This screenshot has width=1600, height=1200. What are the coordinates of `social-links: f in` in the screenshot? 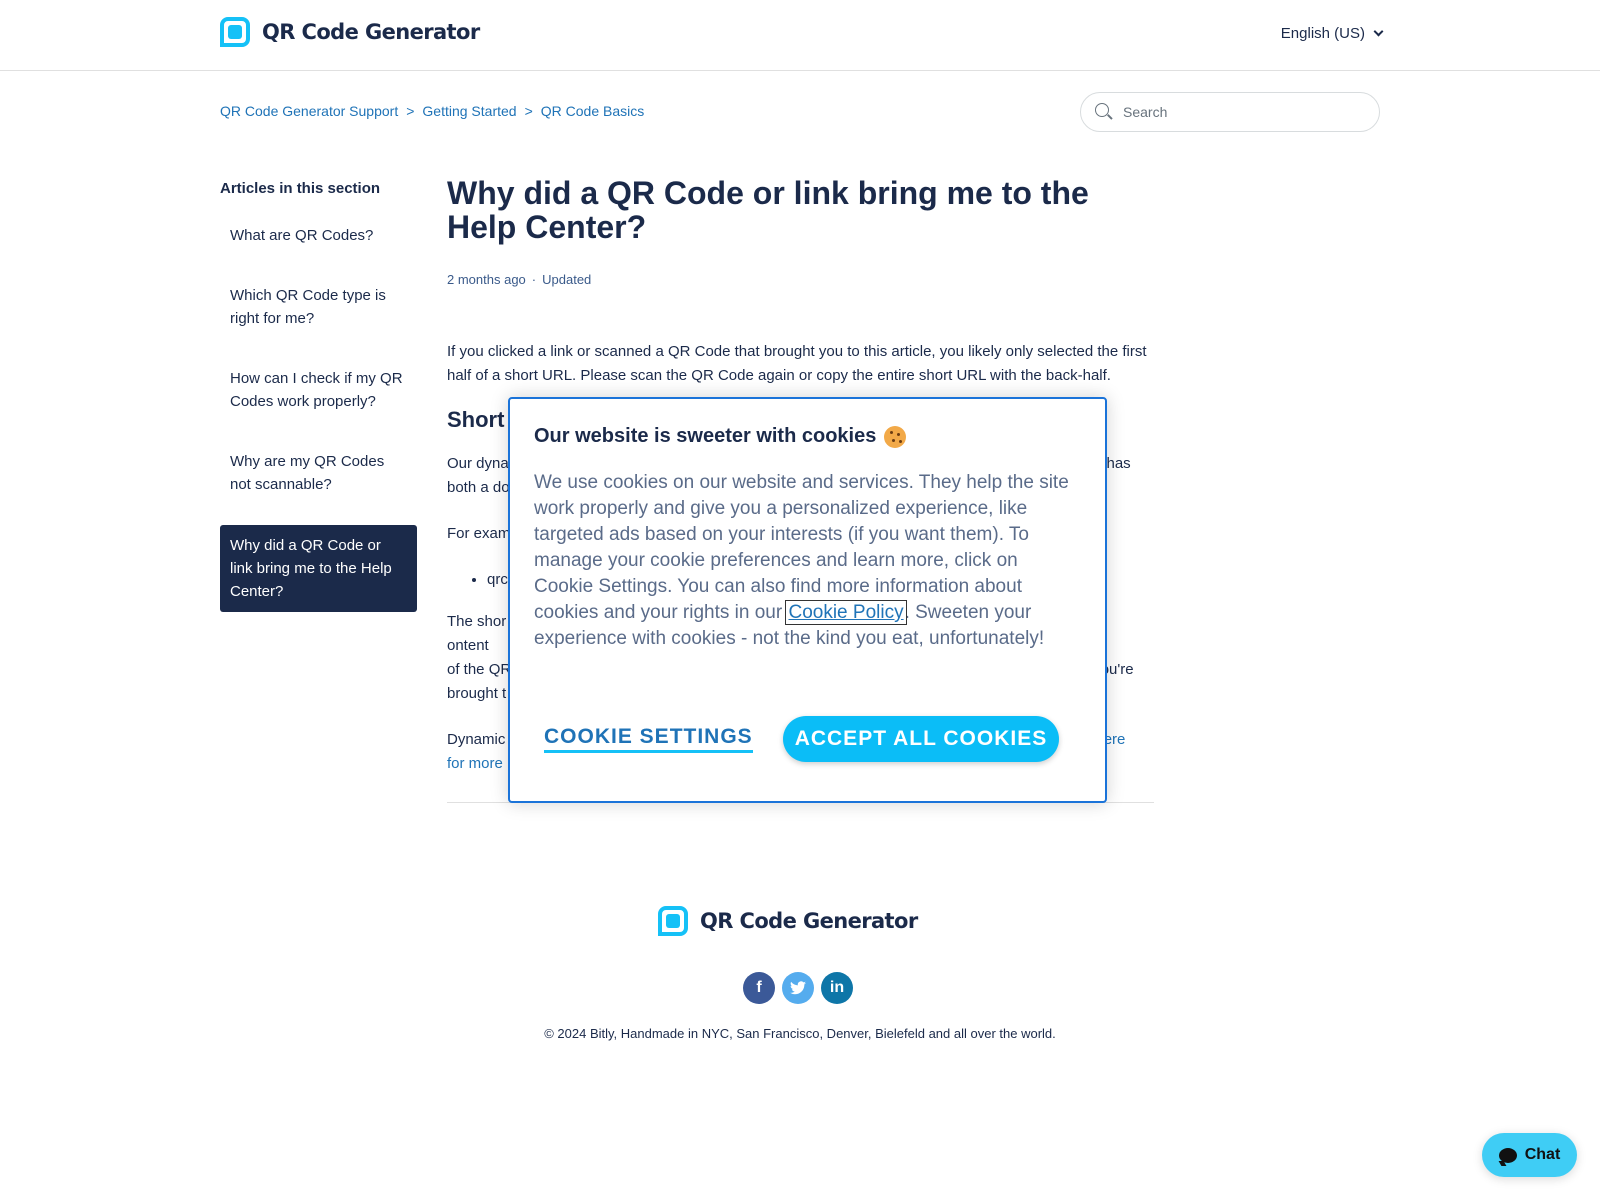 It's located at (798, 988).